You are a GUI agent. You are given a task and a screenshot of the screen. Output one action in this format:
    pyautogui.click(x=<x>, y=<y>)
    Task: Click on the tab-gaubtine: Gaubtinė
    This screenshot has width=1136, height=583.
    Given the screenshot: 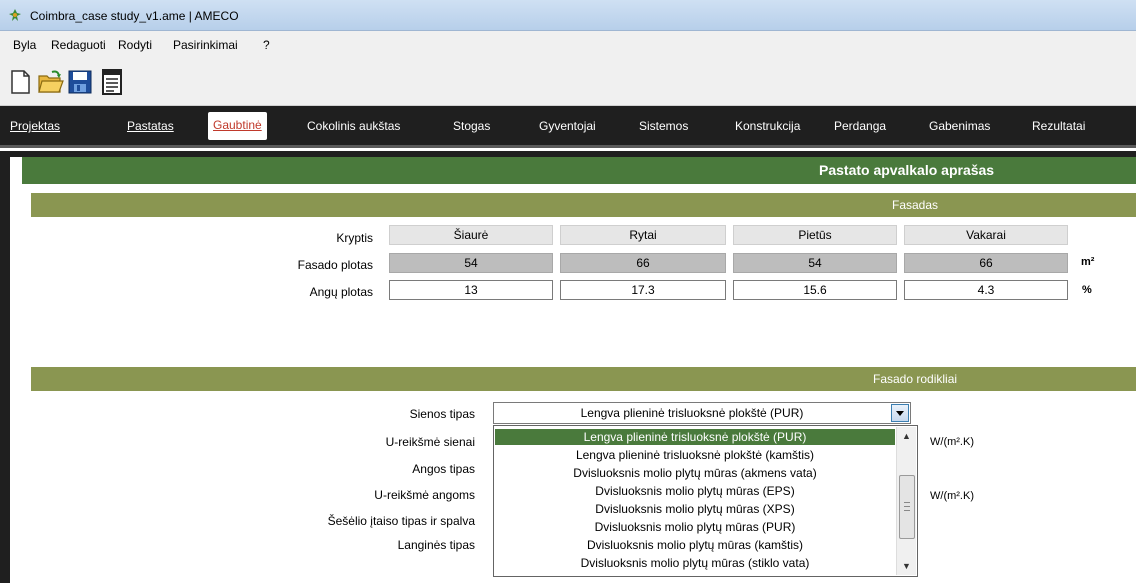 What is the action you would take?
    pyautogui.click(x=237, y=126)
    